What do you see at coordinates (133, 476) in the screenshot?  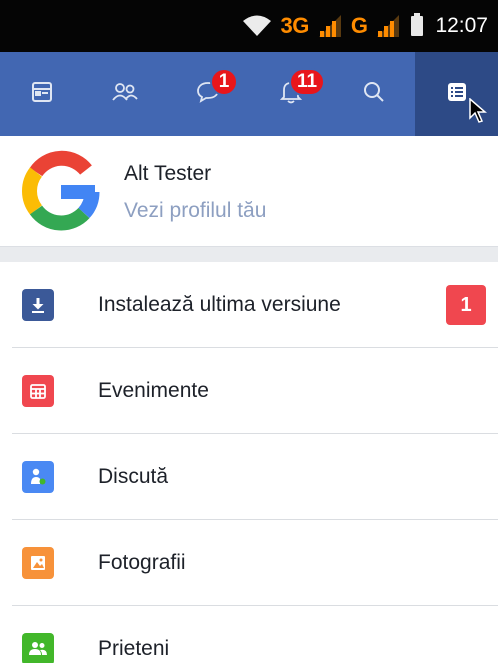 I see `menu-item-label: Discută` at bounding box center [133, 476].